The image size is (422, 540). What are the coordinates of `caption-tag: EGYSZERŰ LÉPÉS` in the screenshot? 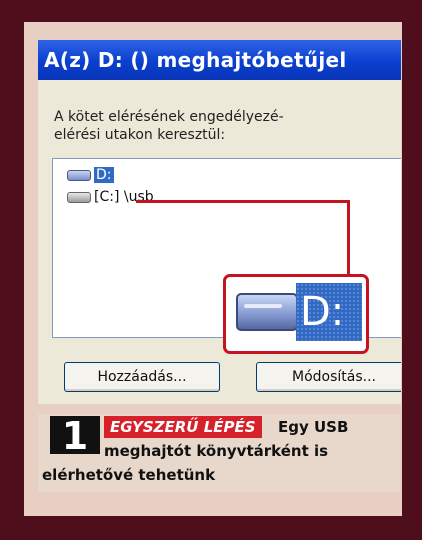 It's located at (183, 427).